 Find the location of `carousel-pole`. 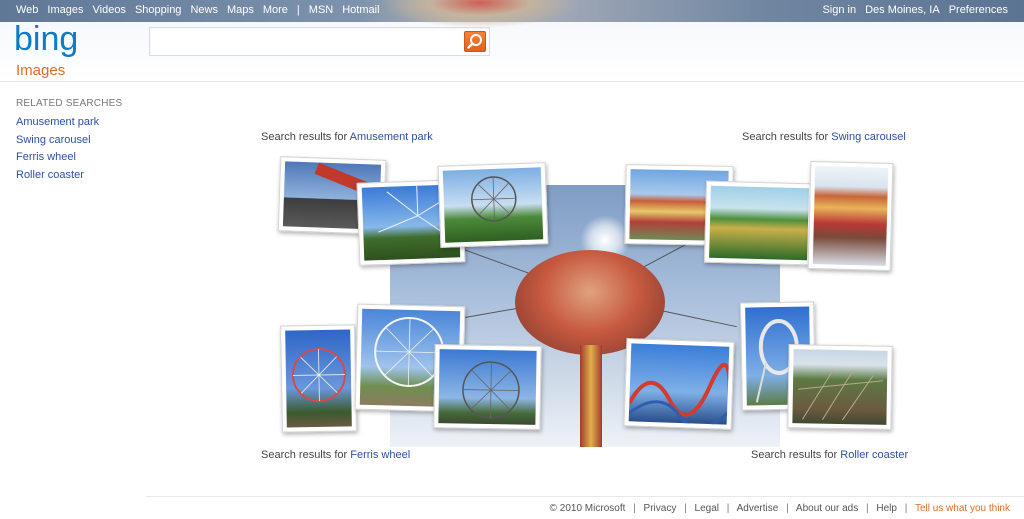

carousel-pole is located at coordinates (591, 396).